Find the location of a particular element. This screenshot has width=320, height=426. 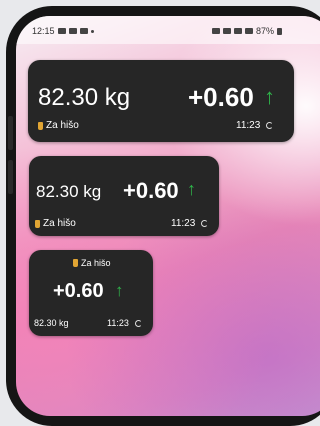

status-bar: 12:15 87% is located at coordinates (168, 30).